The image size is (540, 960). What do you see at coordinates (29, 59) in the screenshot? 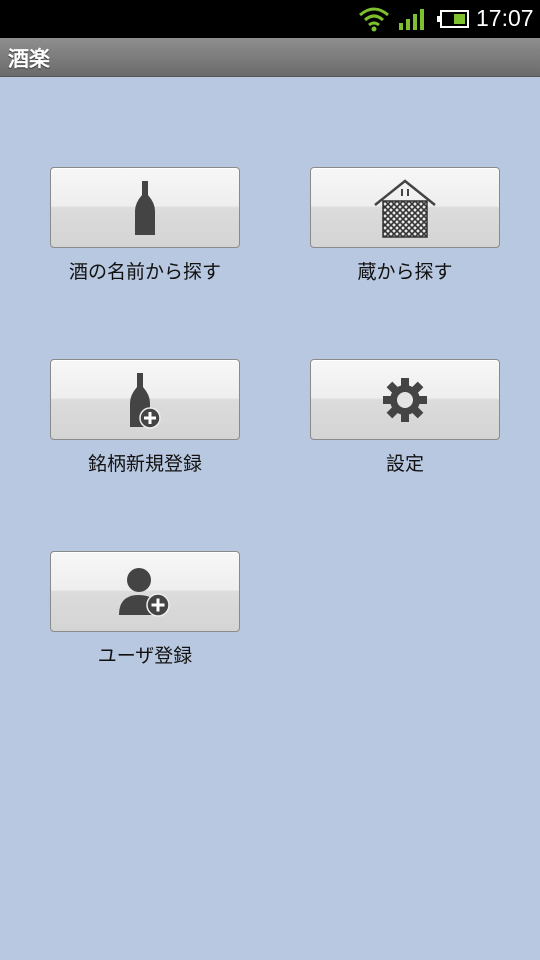
I see `app-title: 酒楽` at bounding box center [29, 59].